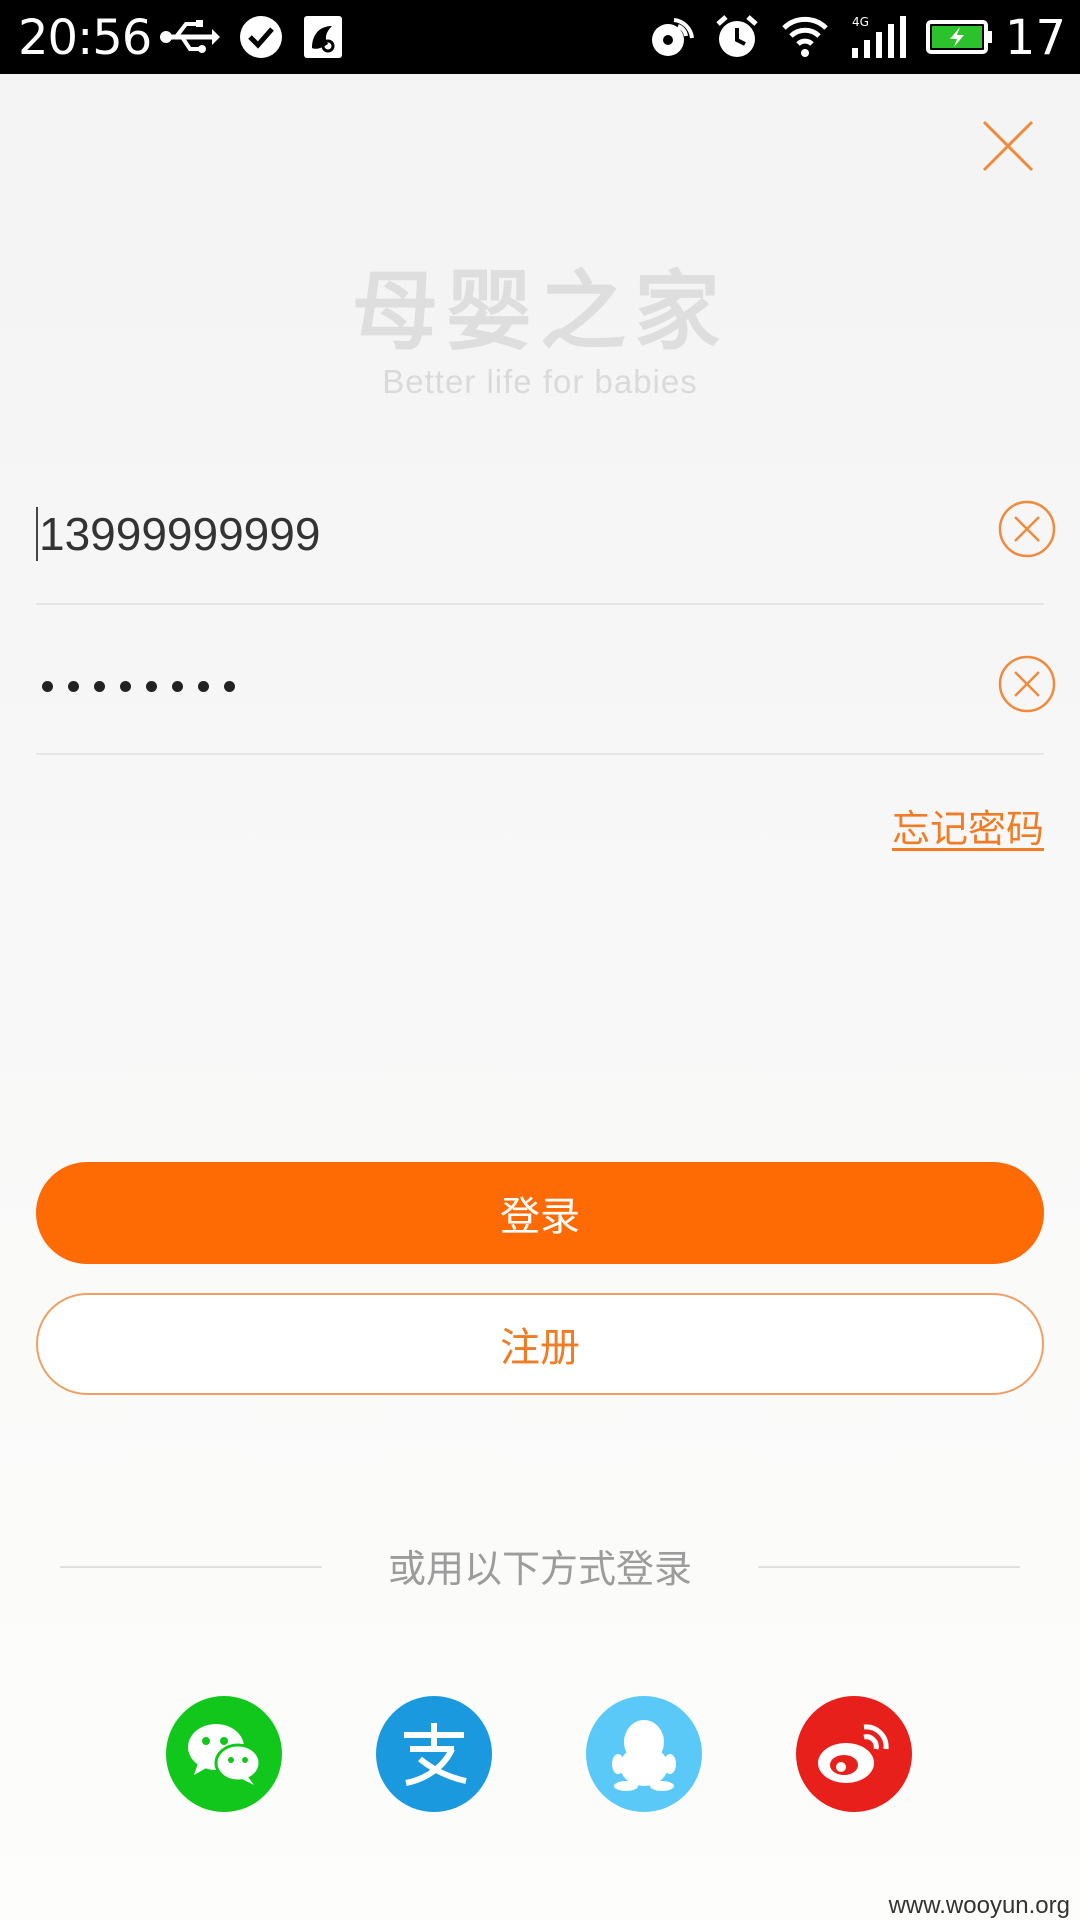  I want to click on password-field, so click(546, 695).